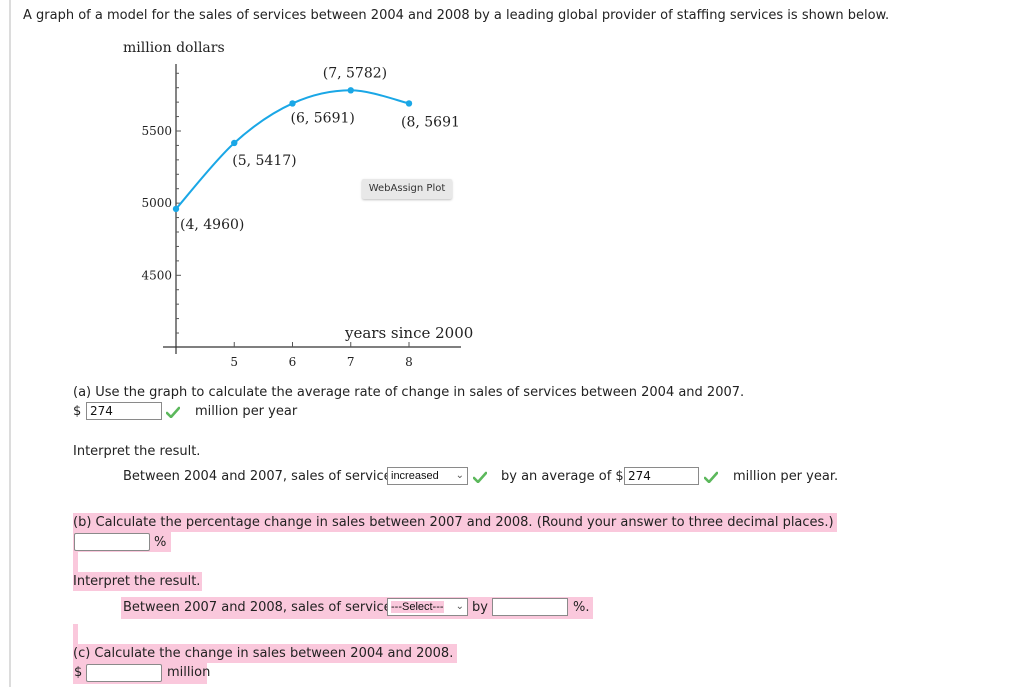 The height and width of the screenshot is (687, 1024). Describe the element at coordinates (415, 476) in the screenshot. I see `part-a-select-value: increased` at that location.